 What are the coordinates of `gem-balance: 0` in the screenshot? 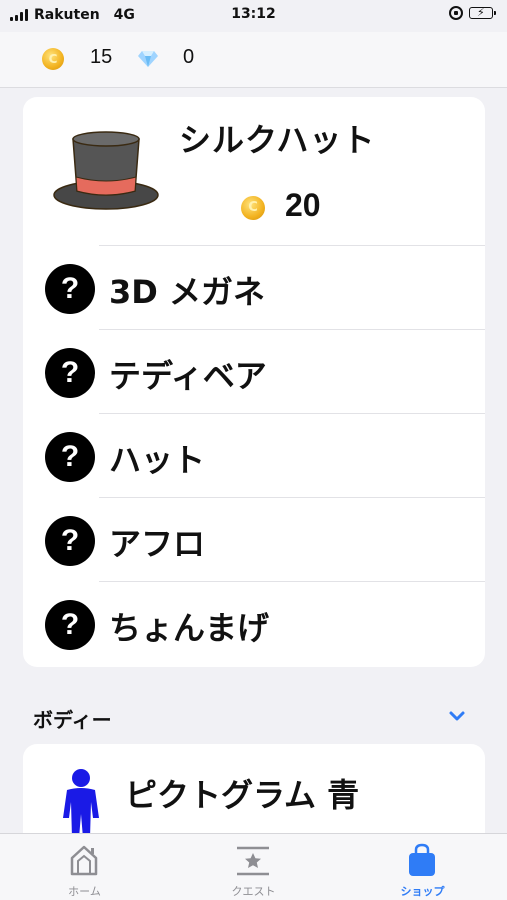 It's located at (189, 57).